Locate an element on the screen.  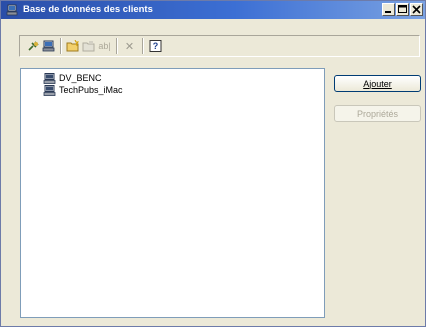
help-icon: ? is located at coordinates (155, 46).